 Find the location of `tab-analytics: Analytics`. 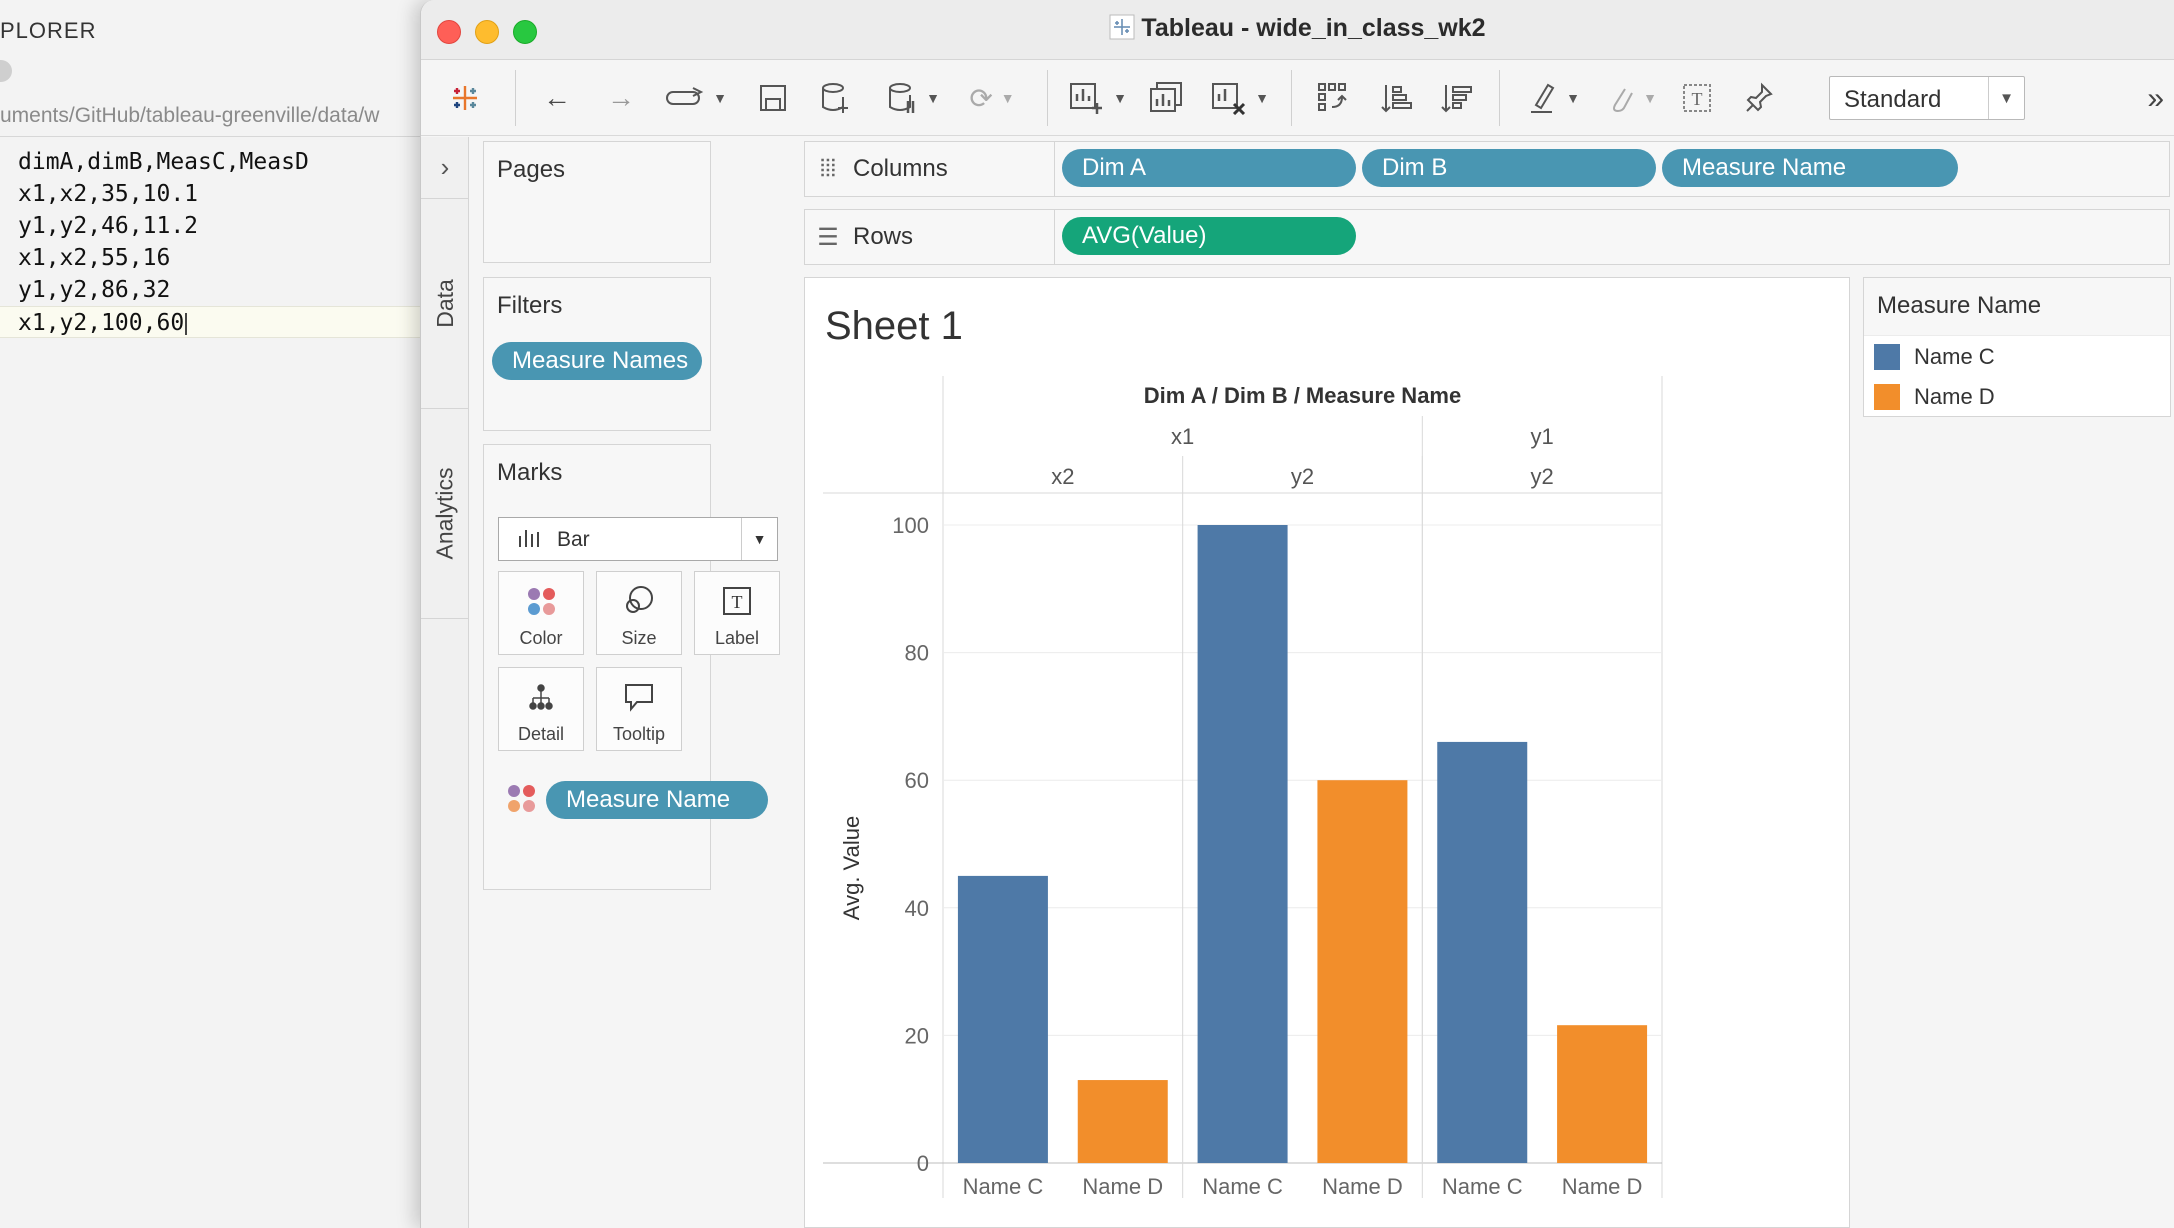

tab-analytics: Analytics is located at coordinates (445, 514).